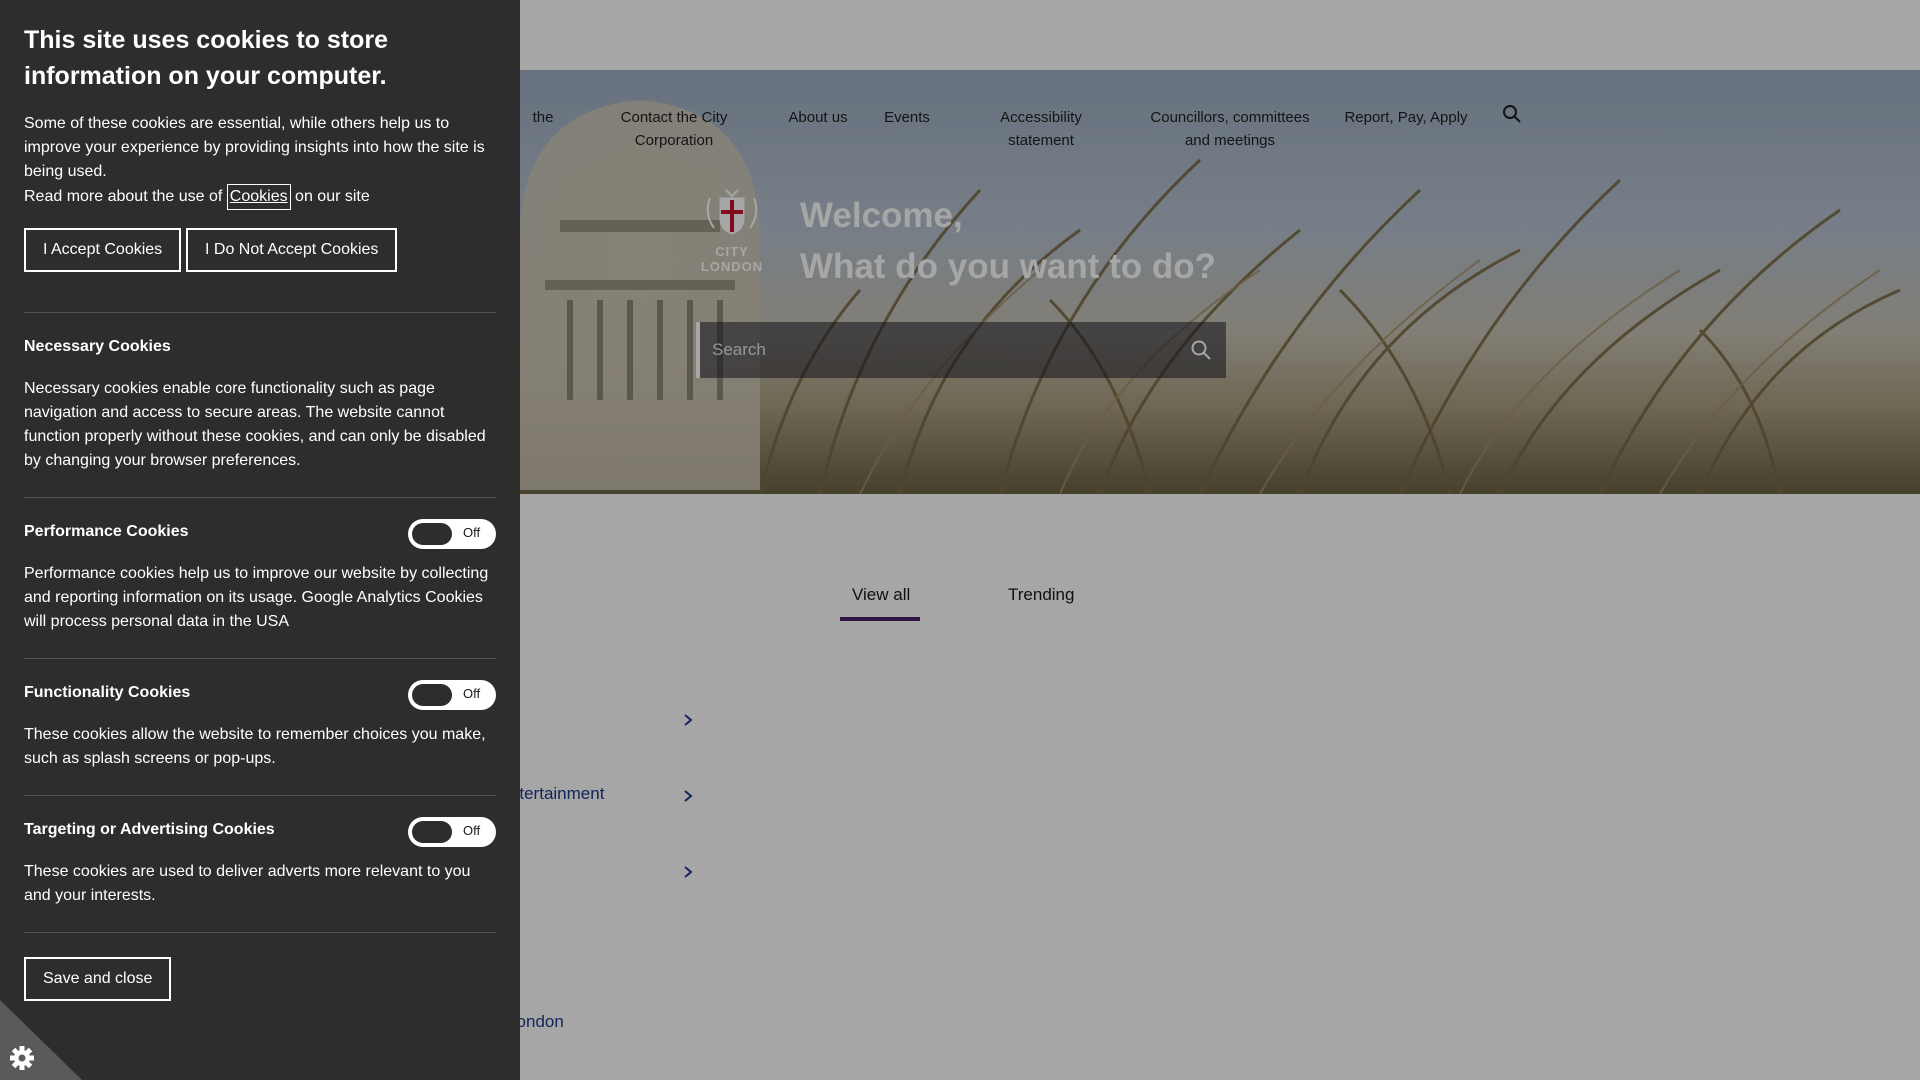 This screenshot has height=1080, width=1920. I want to click on accept-cookies-button: I Accept Cookies, so click(103, 250).